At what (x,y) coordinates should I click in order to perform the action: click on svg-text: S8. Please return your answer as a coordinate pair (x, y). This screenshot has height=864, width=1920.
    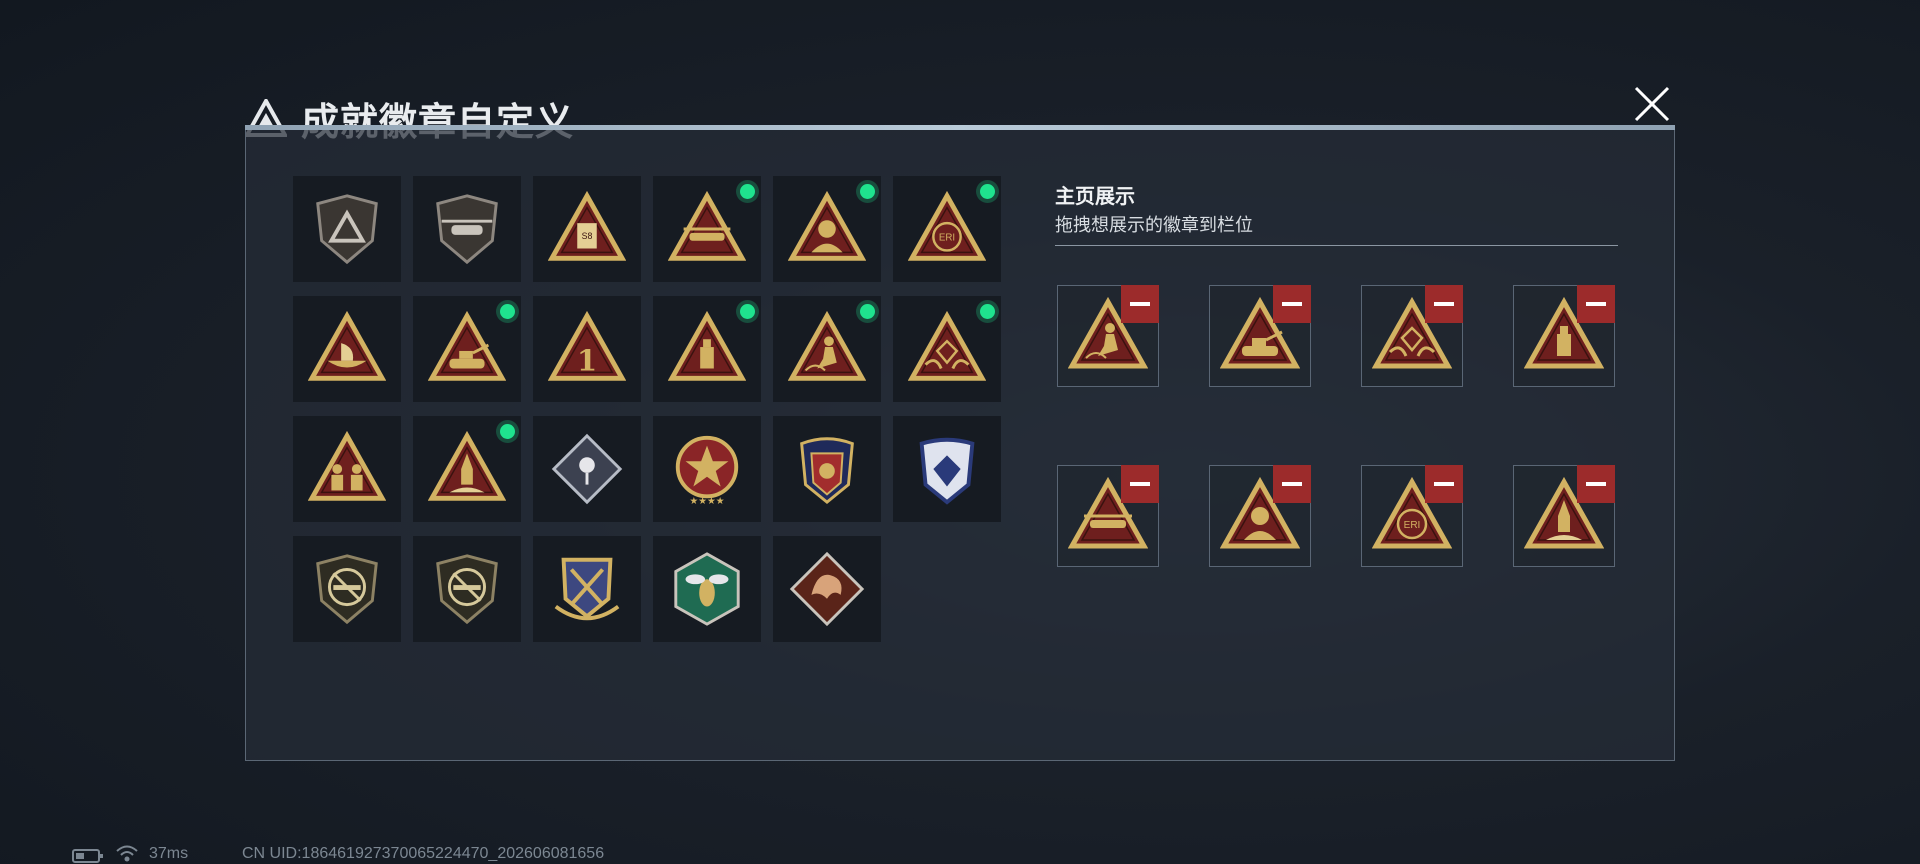
    Looking at the image, I should click on (587, 236).